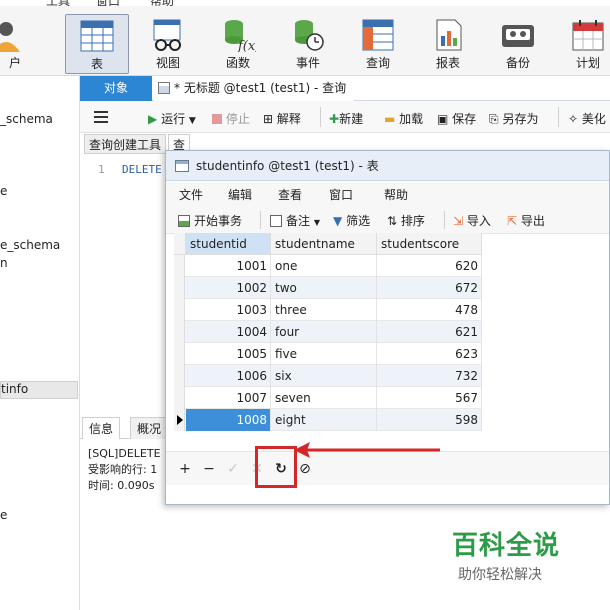 This screenshot has width=610, height=610. What do you see at coordinates (324, 398) in the screenshot?
I see `studentname-cell: seven` at bounding box center [324, 398].